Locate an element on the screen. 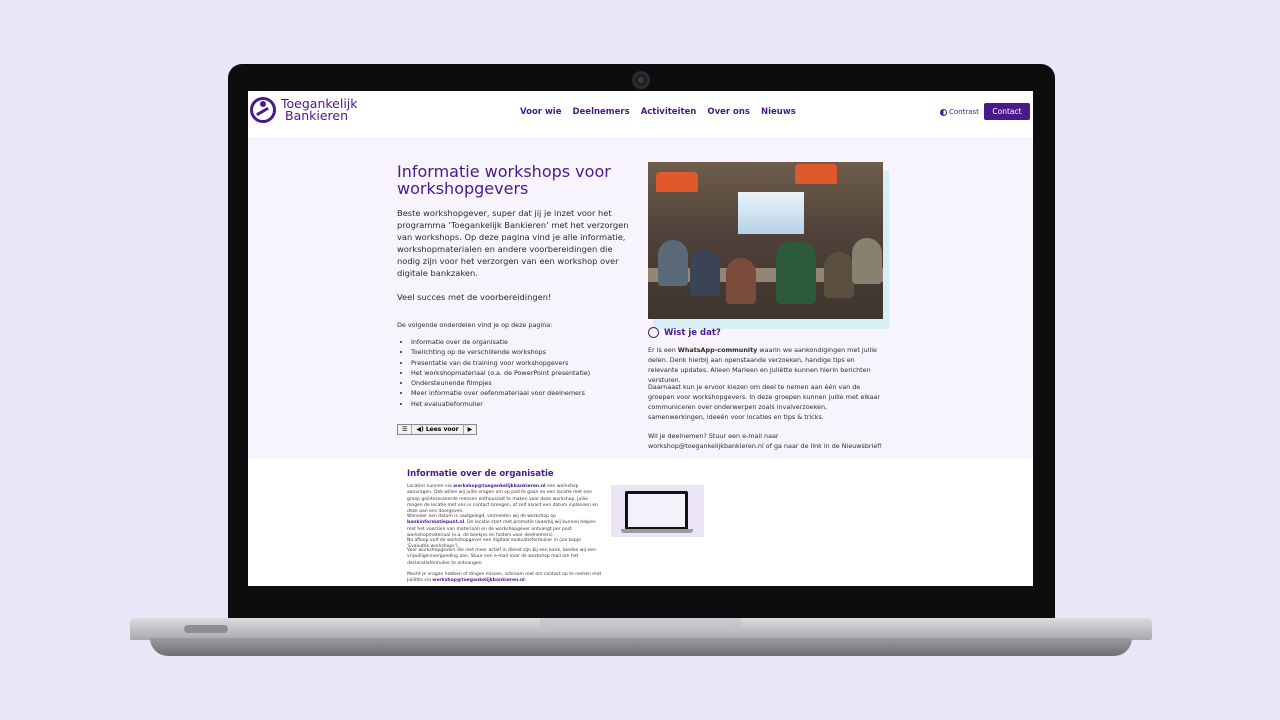  thumbnail-base is located at coordinates (657, 531).